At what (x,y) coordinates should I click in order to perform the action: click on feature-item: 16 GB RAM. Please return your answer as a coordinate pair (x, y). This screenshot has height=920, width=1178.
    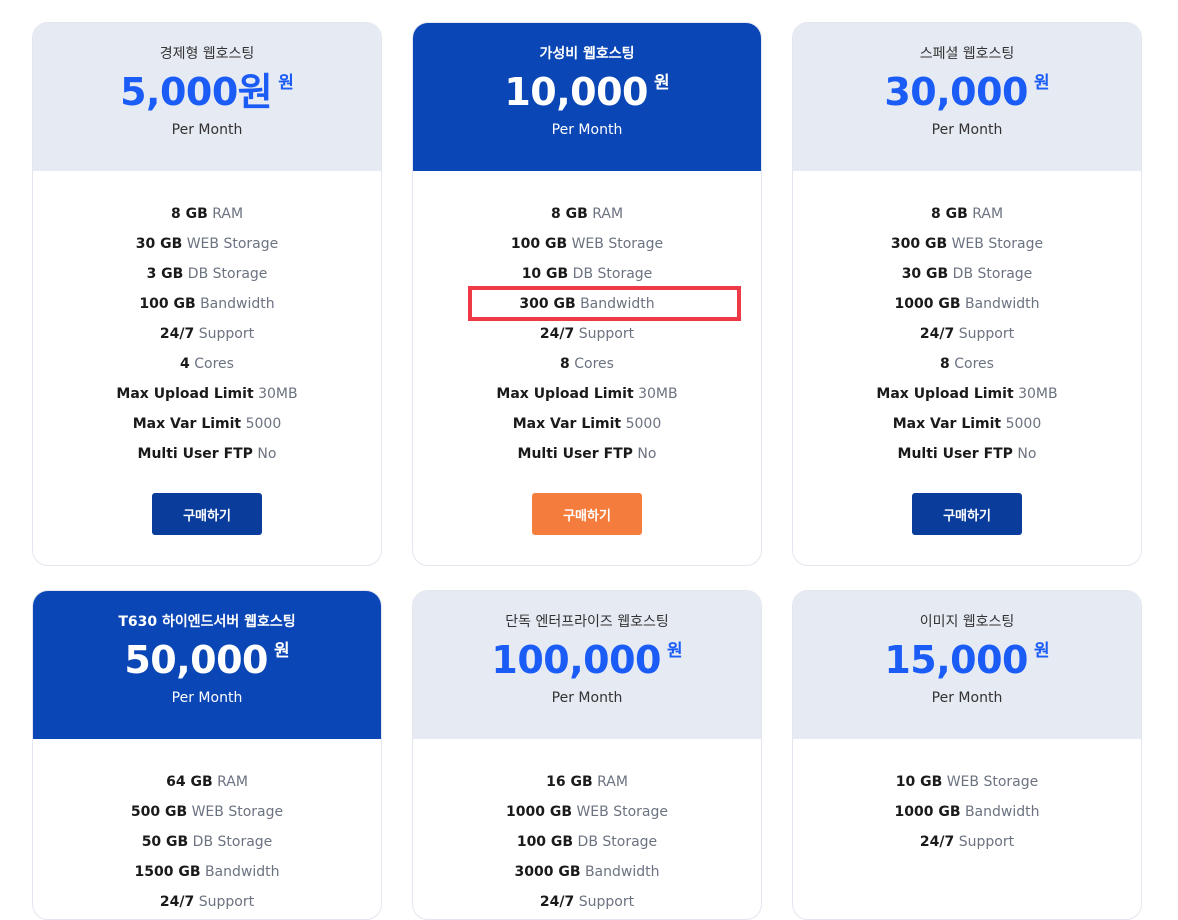
    Looking at the image, I should click on (587, 782).